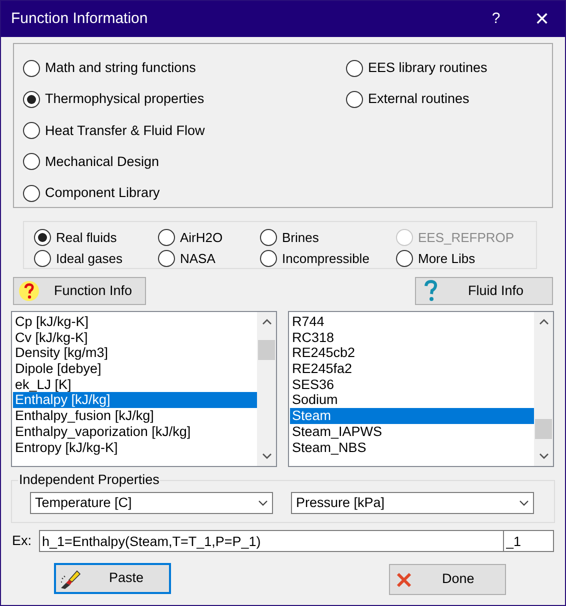 This screenshot has width=566, height=606. I want to click on list-item: RE245cb2, so click(412, 353).